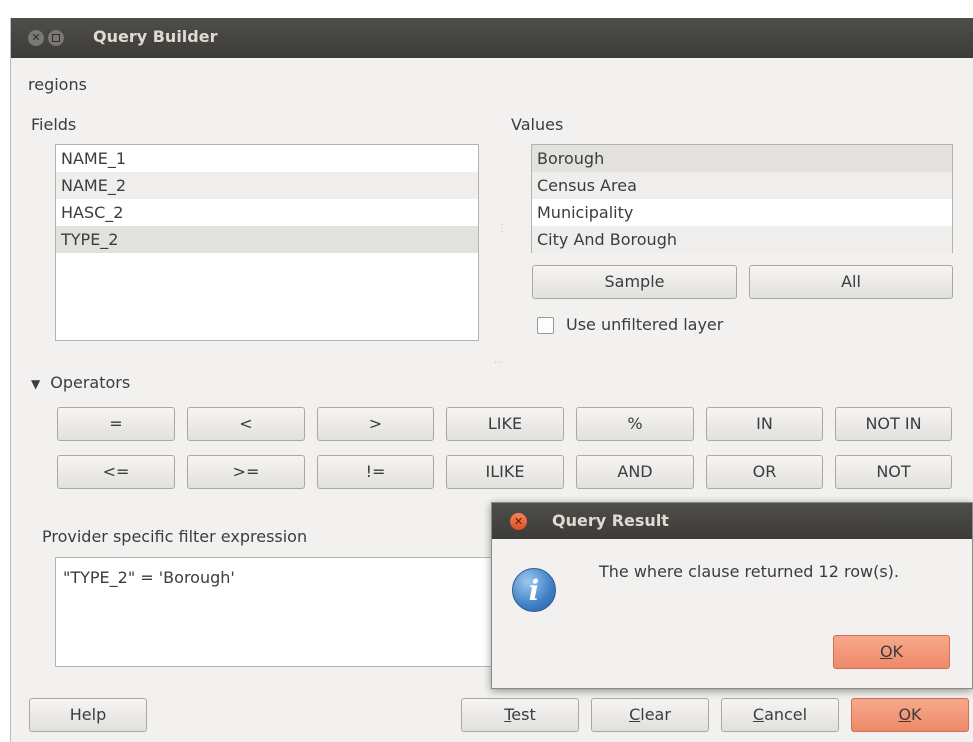 This screenshot has height=742, width=973. I want to click on op-like-button: LIKE, so click(505, 424).